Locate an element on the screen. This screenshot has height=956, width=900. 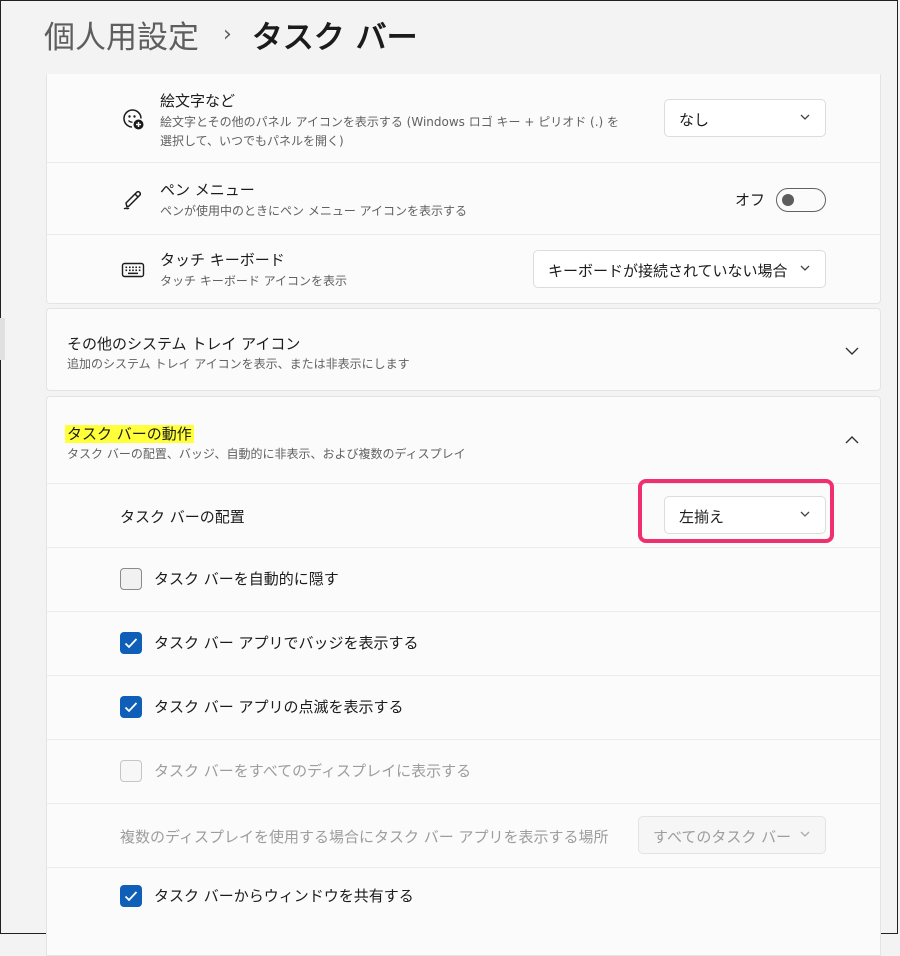
all-displays-label: タスク バーをすべてのディスプレイに表示する is located at coordinates (313, 771).